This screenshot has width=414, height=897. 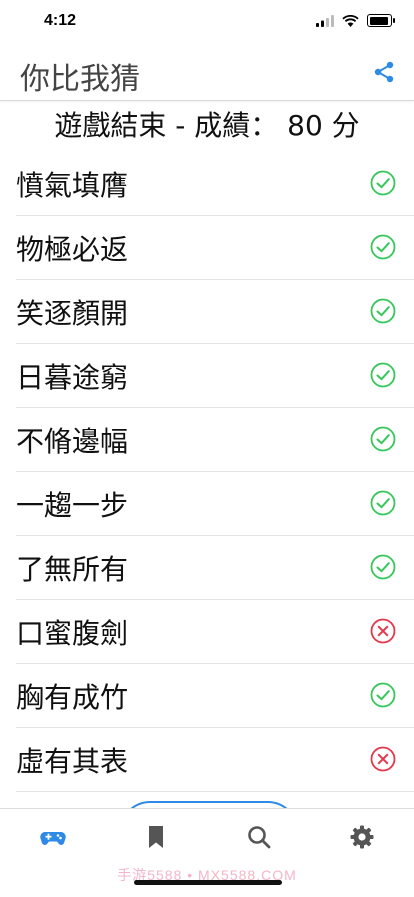 What do you see at coordinates (215, 696) in the screenshot?
I see `list-item: 胸有成竹` at bounding box center [215, 696].